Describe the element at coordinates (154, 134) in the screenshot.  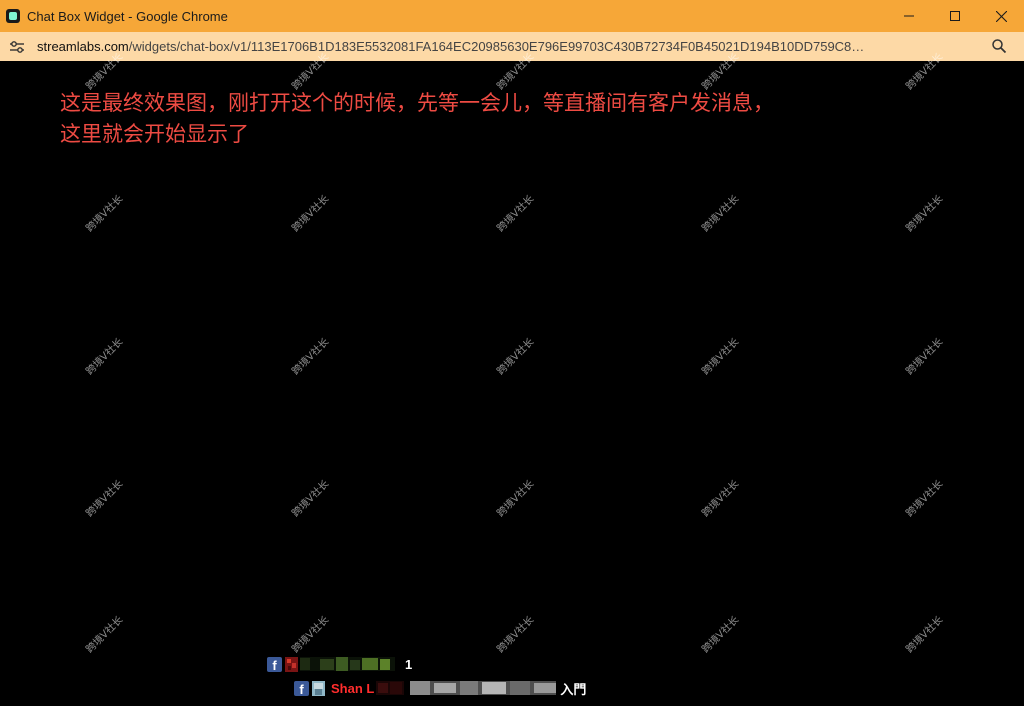
I see `annotation-line: 这里就会开始显示了` at that location.